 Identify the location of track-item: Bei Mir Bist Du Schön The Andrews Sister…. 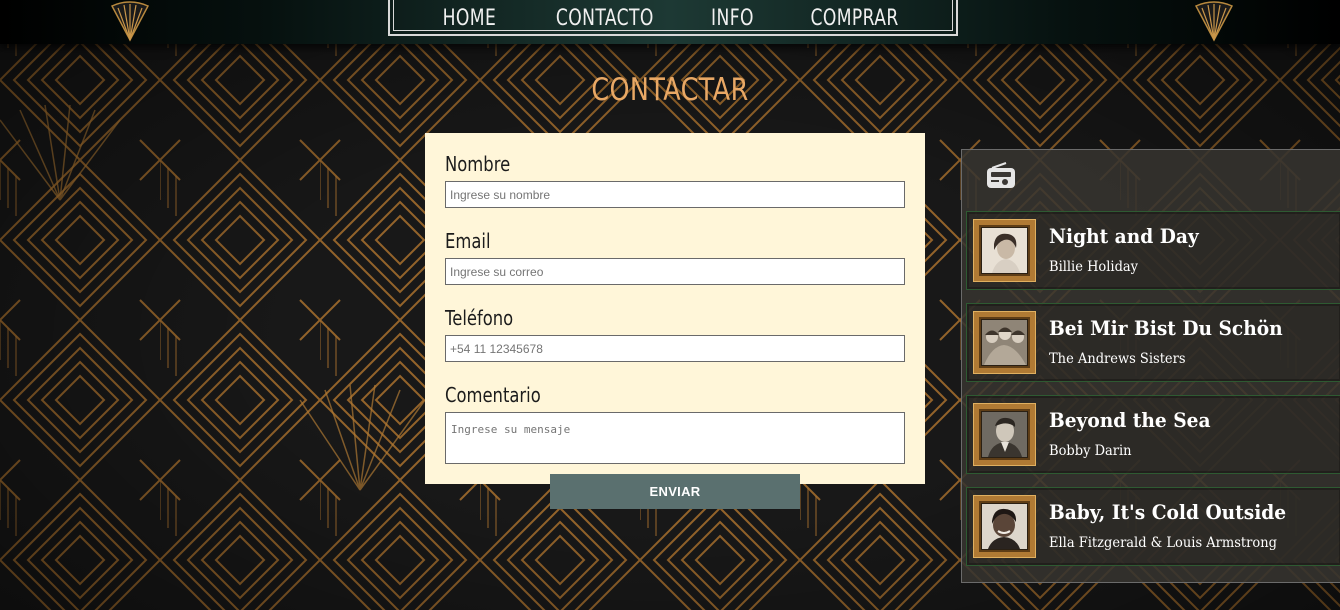
(1153, 342).